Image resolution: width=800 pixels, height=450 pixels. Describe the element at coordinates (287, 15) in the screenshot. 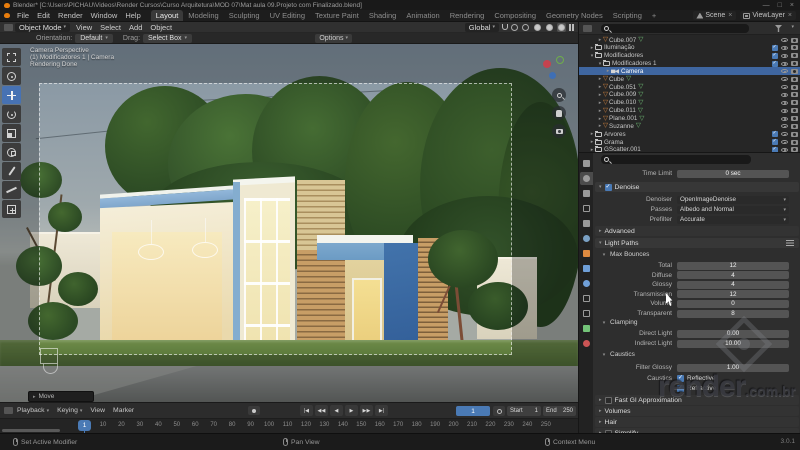

I see `tab-uv-editing: UV Editing` at that location.